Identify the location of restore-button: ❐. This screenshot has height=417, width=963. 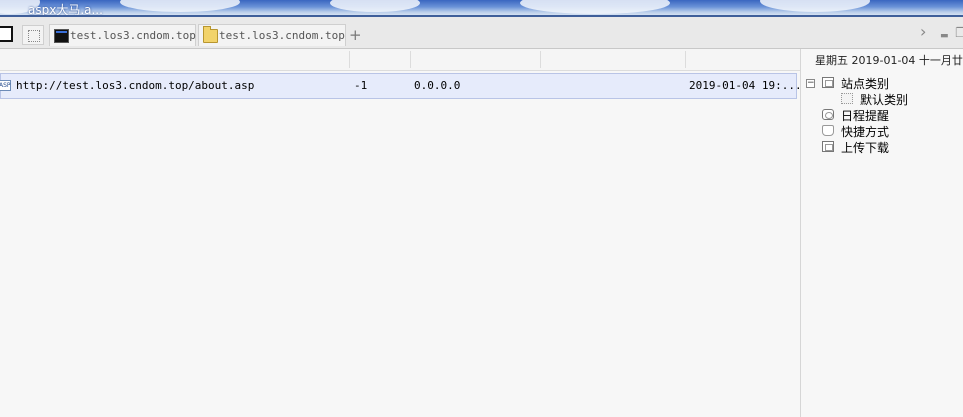
(959, 33).